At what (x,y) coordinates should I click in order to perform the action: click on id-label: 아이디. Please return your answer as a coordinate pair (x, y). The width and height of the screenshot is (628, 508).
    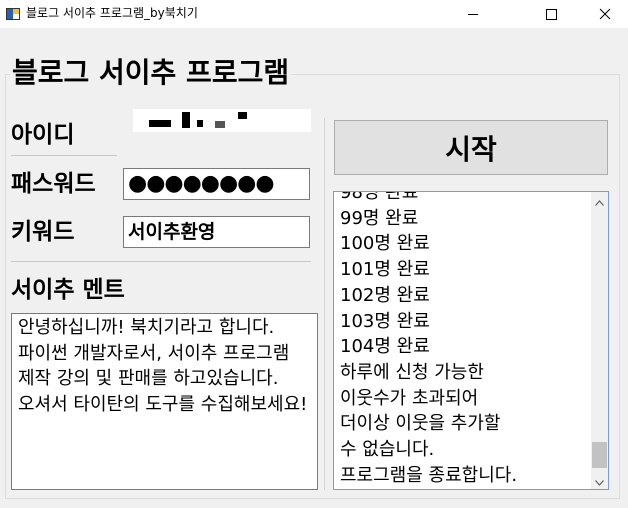
    Looking at the image, I should click on (43, 135).